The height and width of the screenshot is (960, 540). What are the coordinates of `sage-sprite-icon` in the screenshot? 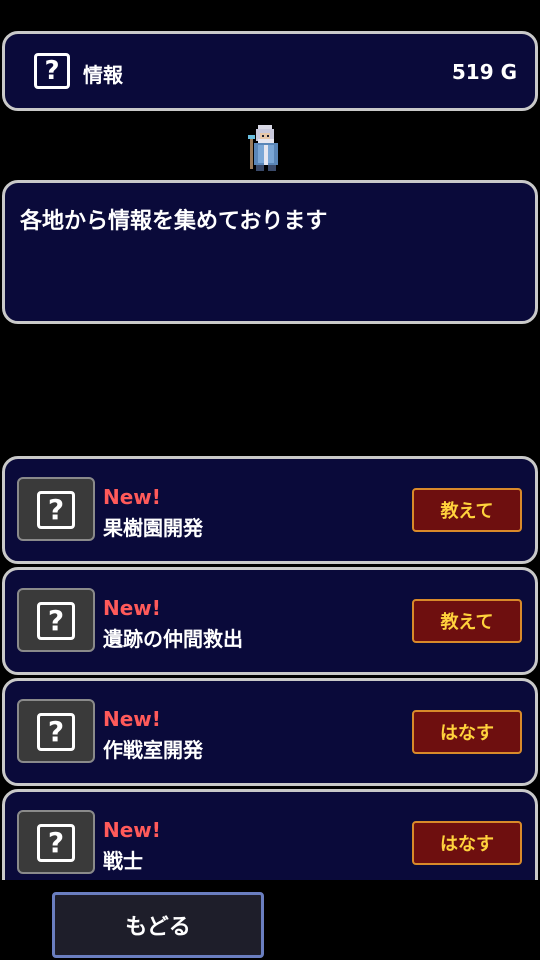 It's located at (263, 148).